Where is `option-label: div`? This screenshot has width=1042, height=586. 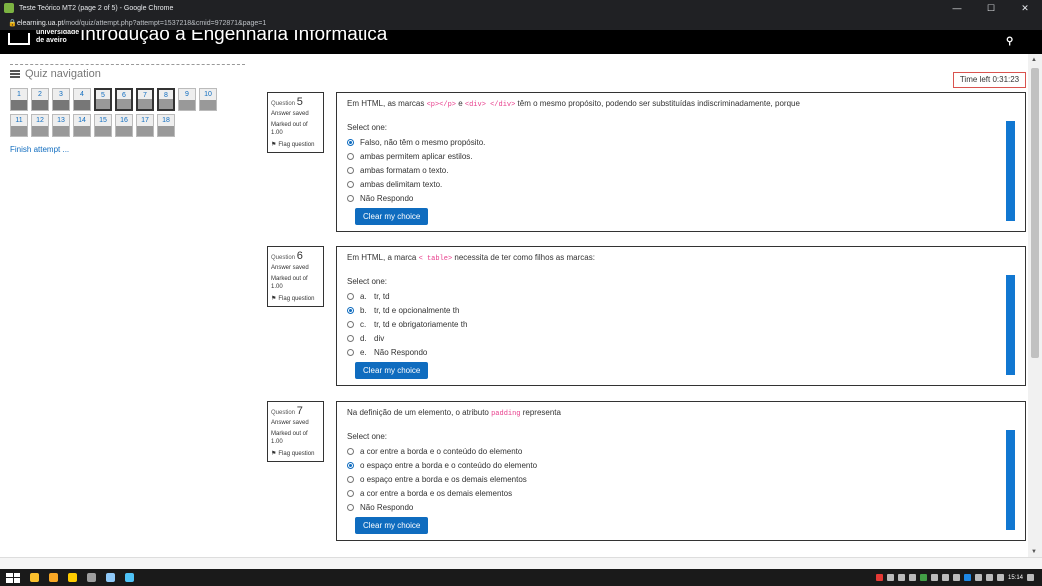 option-label: div is located at coordinates (379, 338).